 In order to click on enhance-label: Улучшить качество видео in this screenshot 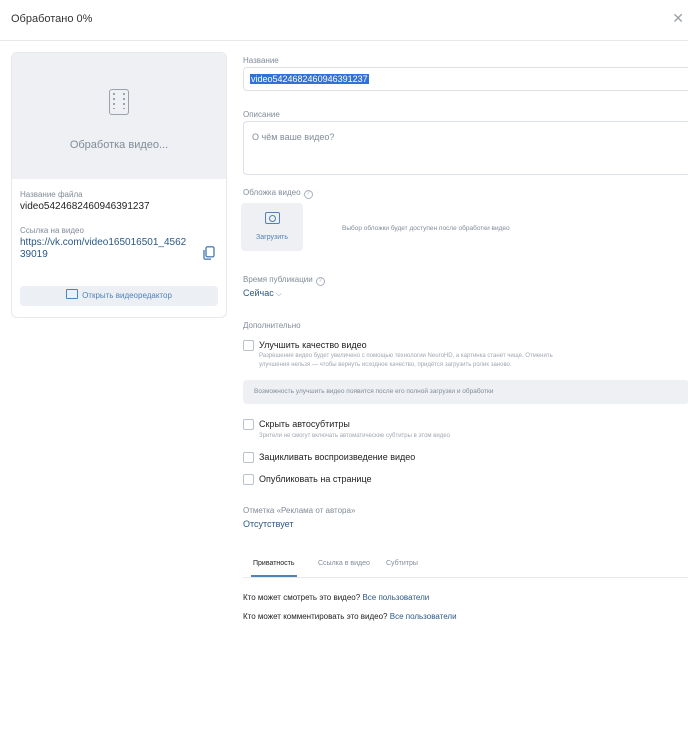, I will do `click(313, 345)`.